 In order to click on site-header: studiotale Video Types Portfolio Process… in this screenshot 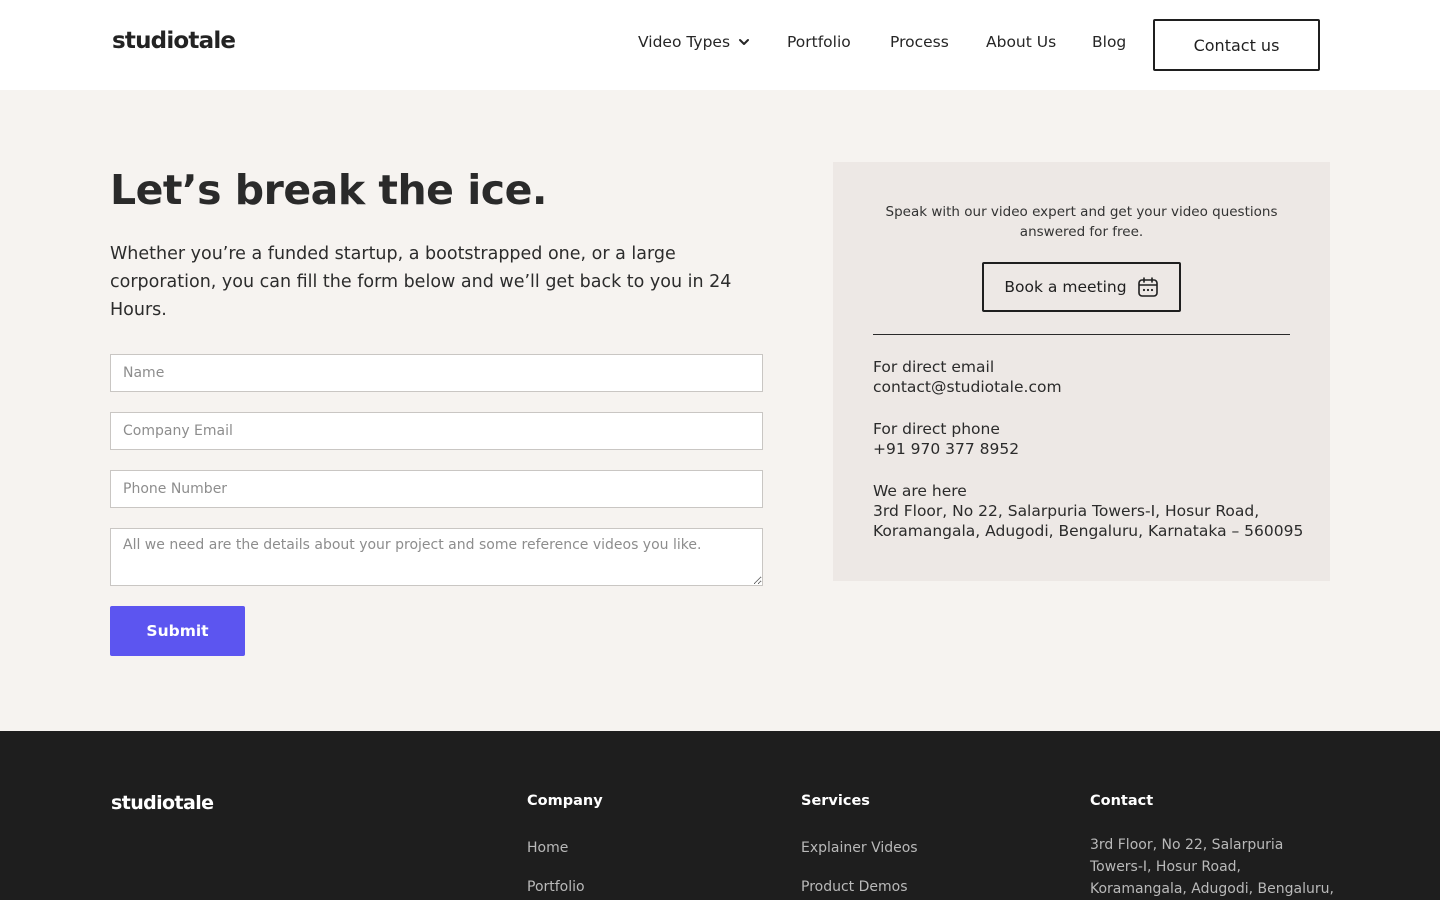, I will do `click(720, 45)`.